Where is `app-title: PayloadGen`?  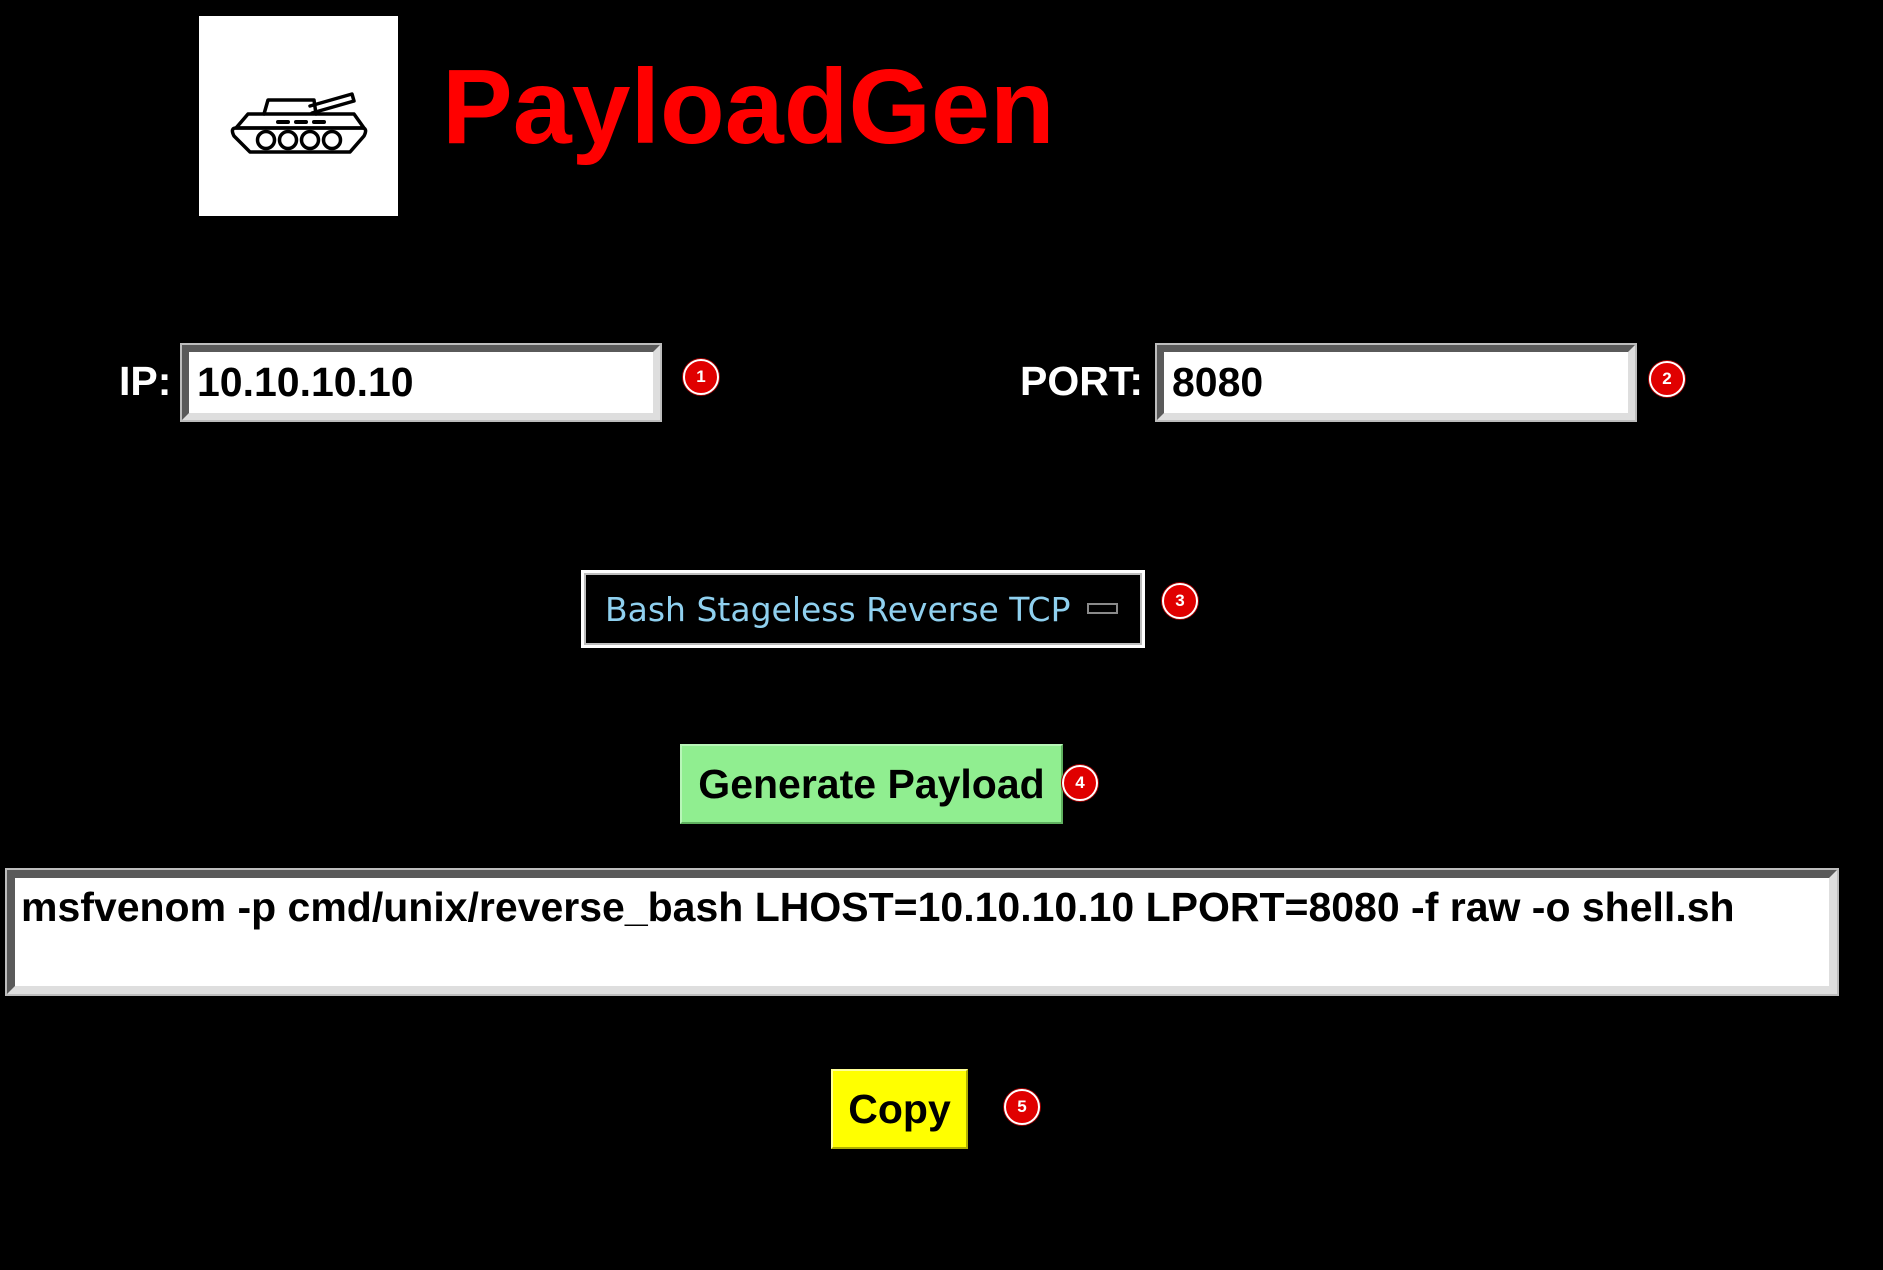 app-title: PayloadGen is located at coordinates (748, 107).